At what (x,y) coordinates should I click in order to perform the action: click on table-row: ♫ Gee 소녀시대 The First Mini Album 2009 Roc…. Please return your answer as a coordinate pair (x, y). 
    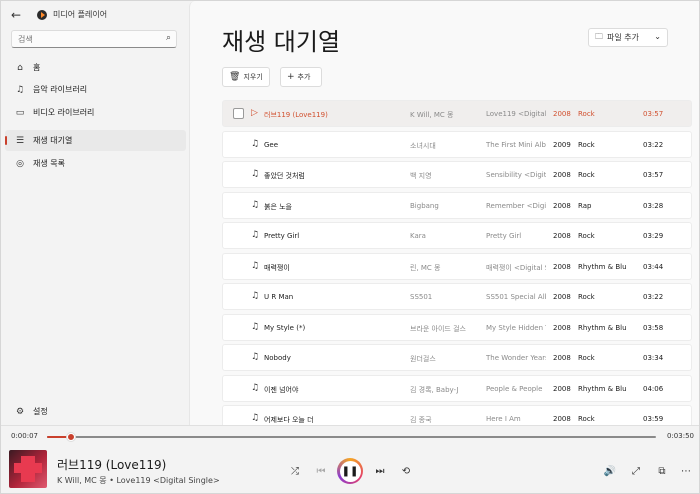
    Looking at the image, I should click on (457, 144).